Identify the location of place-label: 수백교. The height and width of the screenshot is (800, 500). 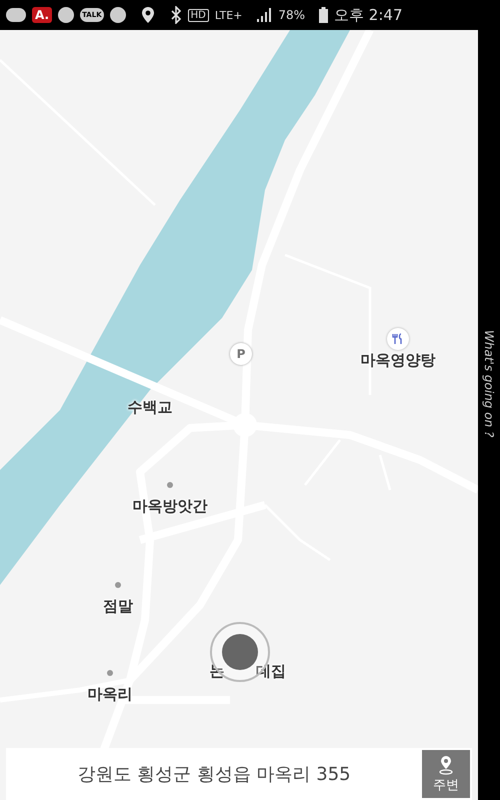
(150, 407).